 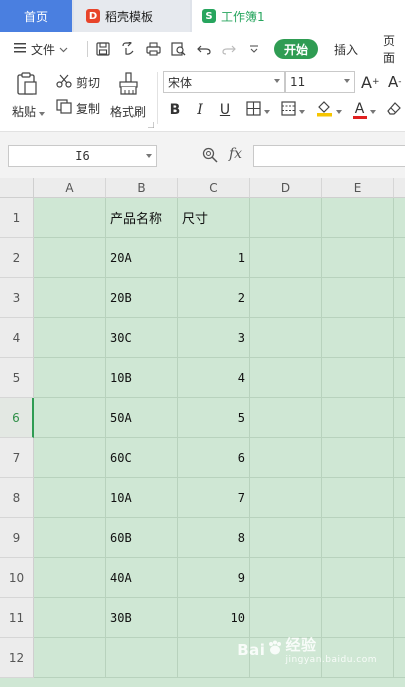 I want to click on row-header-4: 4, so click(x=17, y=338).